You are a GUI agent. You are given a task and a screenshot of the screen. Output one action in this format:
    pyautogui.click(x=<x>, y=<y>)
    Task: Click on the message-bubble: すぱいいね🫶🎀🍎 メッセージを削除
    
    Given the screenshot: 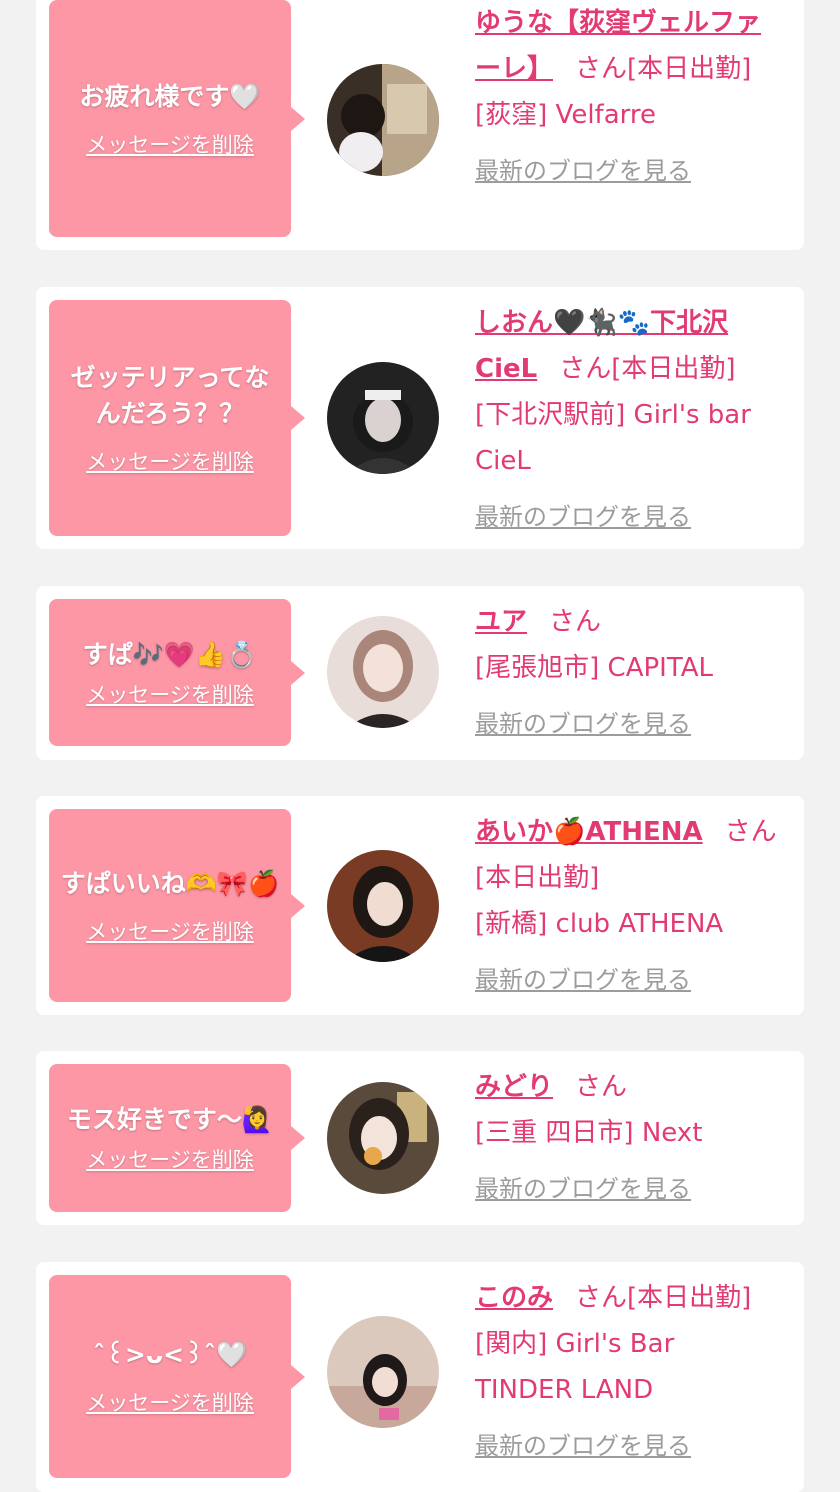 What is the action you would take?
    pyautogui.click(x=177, y=905)
    